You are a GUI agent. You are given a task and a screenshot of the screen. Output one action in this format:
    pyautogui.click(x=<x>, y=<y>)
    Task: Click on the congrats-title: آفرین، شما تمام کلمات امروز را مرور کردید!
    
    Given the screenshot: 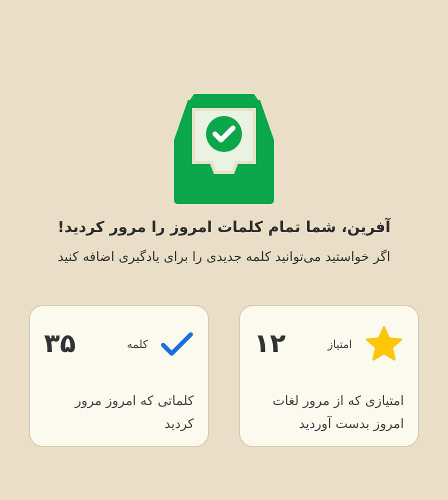 What is the action you would take?
    pyautogui.click(x=224, y=227)
    